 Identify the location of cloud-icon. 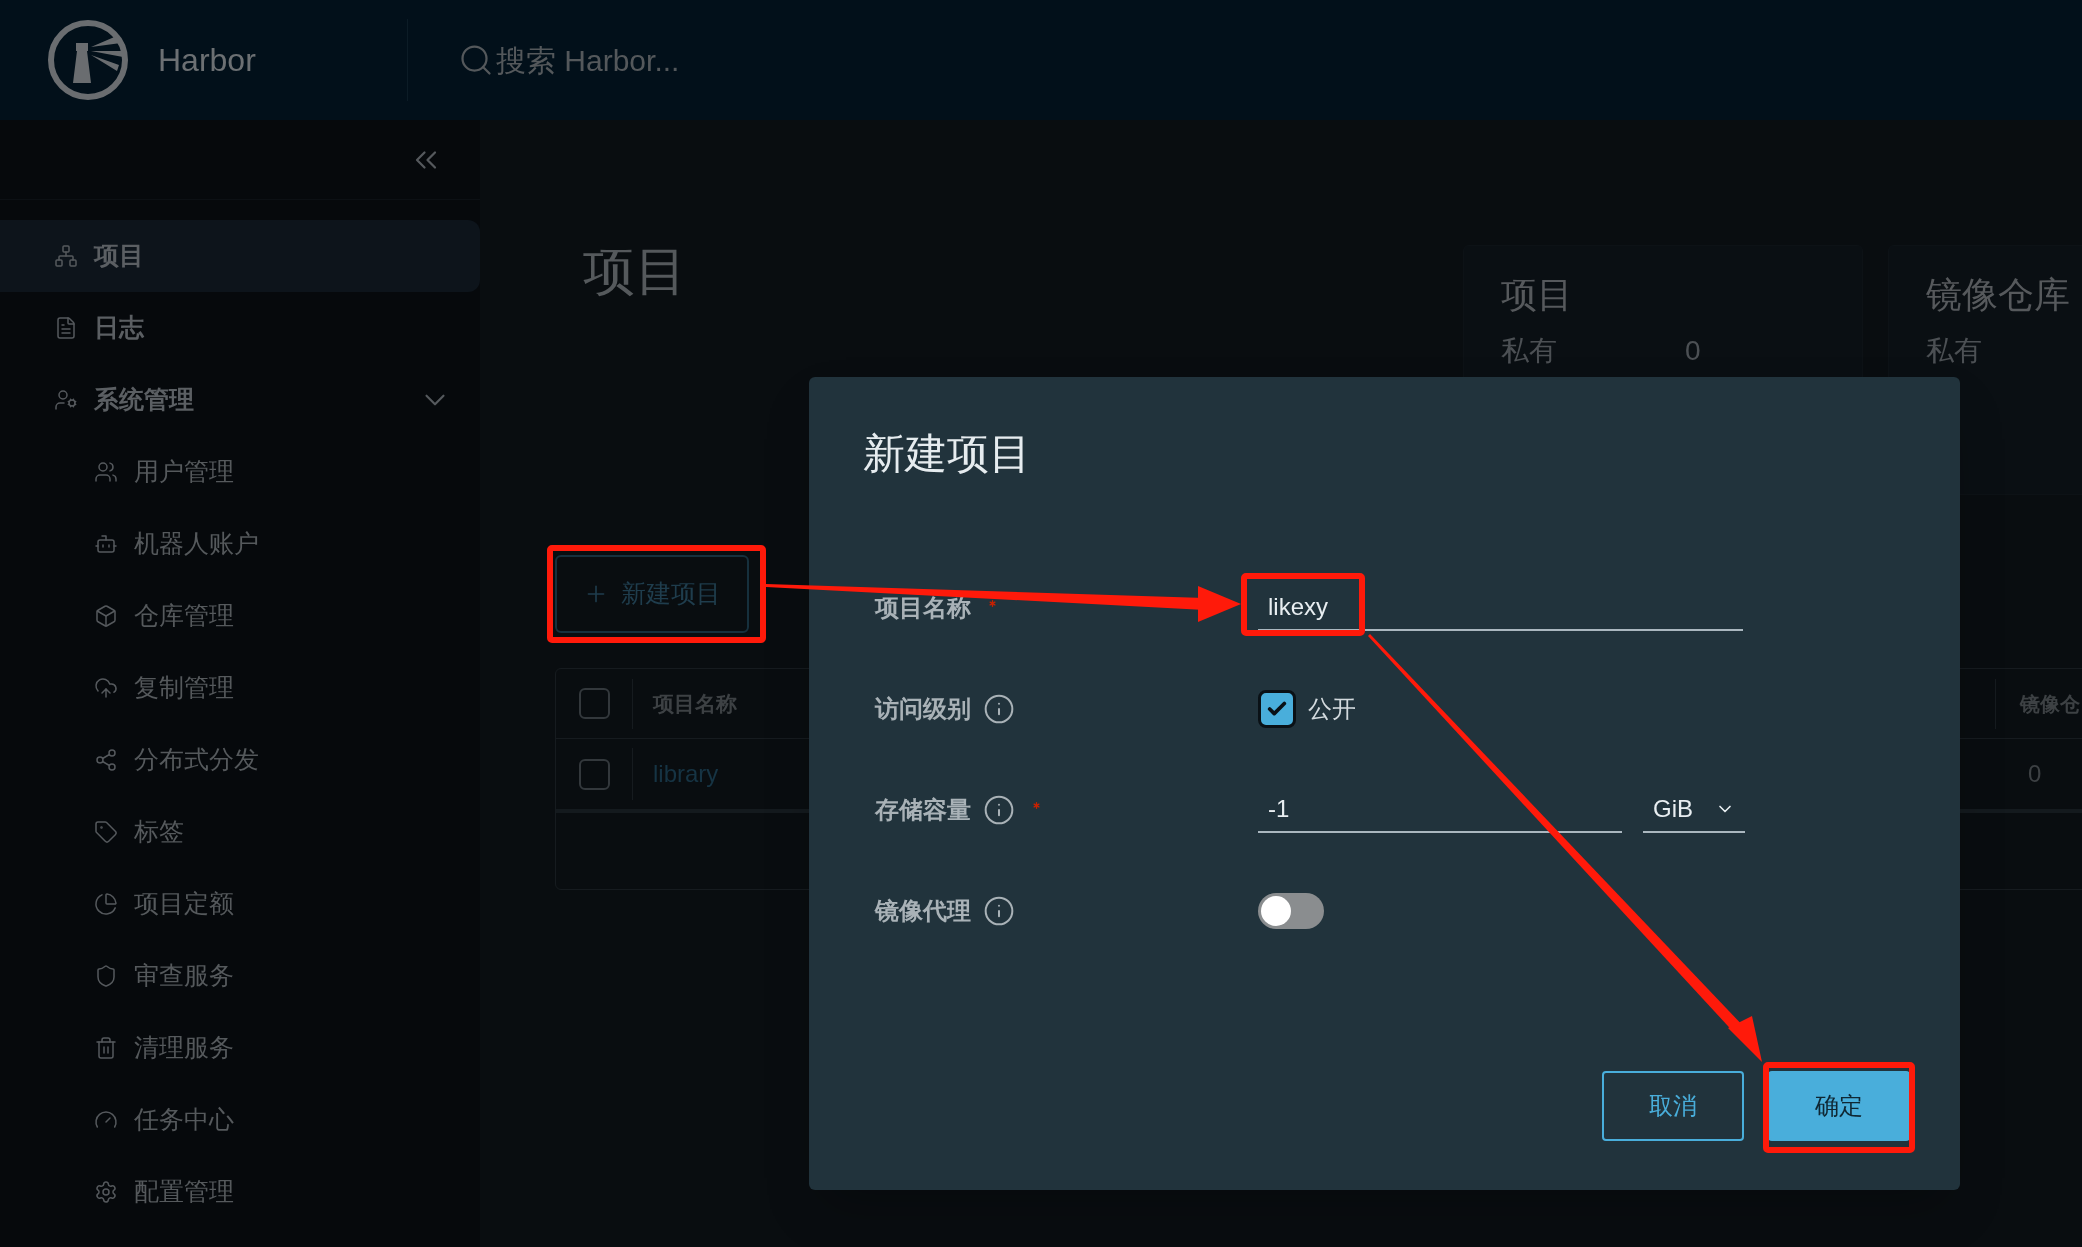
(106, 688).